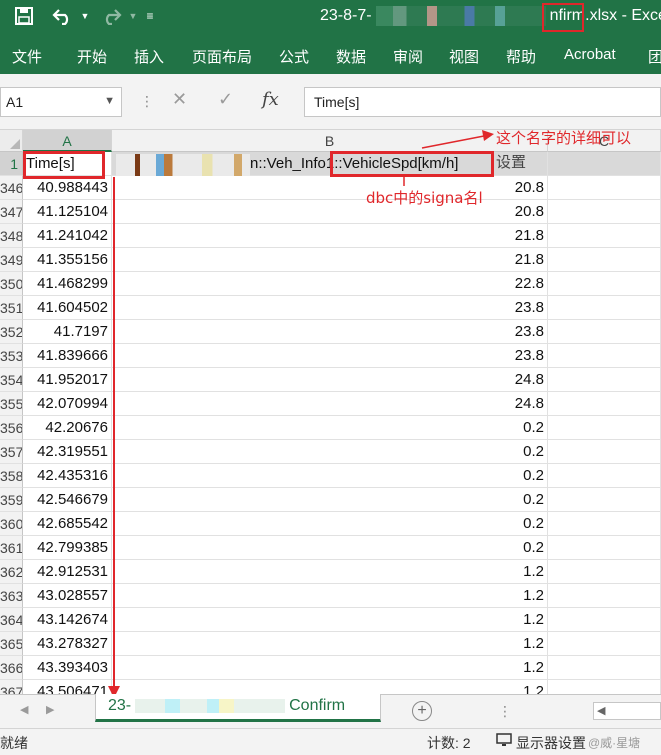  I want to click on table-cell-time: 43.278327, so click(67, 644).